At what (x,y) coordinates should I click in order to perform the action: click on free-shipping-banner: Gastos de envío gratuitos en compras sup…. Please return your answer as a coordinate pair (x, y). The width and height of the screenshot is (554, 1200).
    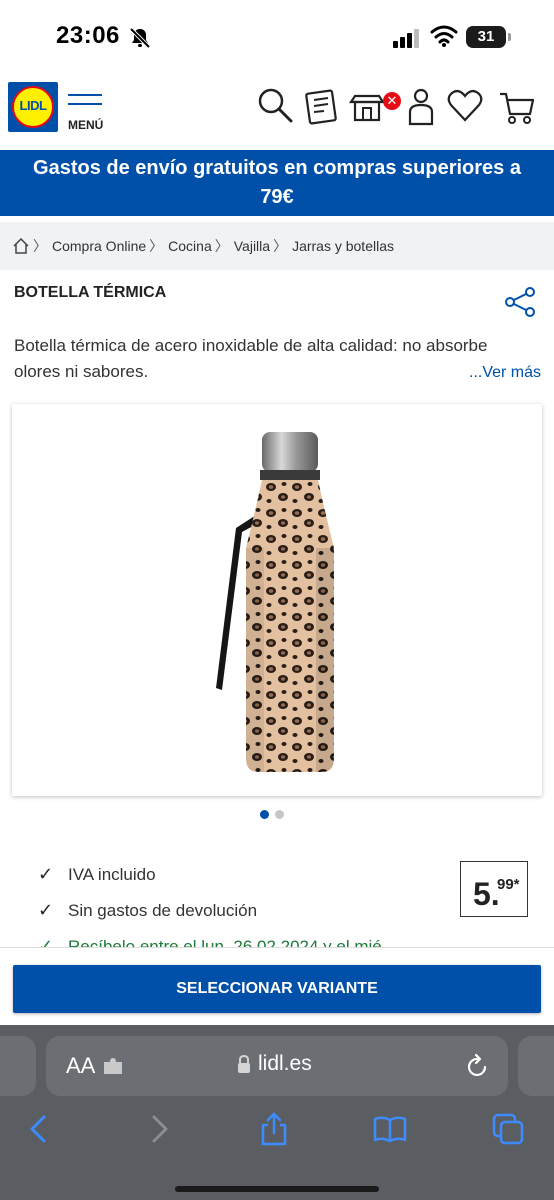
    Looking at the image, I should click on (277, 183).